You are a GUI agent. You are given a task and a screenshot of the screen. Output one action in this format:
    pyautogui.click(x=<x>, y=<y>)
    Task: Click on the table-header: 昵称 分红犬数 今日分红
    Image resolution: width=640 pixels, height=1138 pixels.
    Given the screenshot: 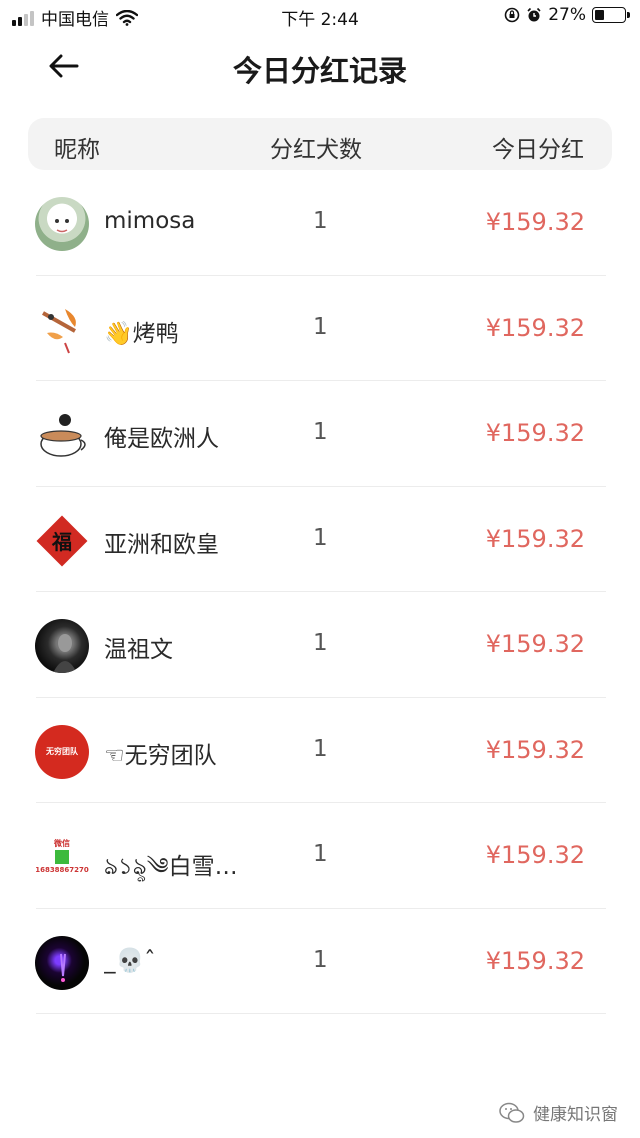 What is the action you would take?
    pyautogui.click(x=320, y=144)
    